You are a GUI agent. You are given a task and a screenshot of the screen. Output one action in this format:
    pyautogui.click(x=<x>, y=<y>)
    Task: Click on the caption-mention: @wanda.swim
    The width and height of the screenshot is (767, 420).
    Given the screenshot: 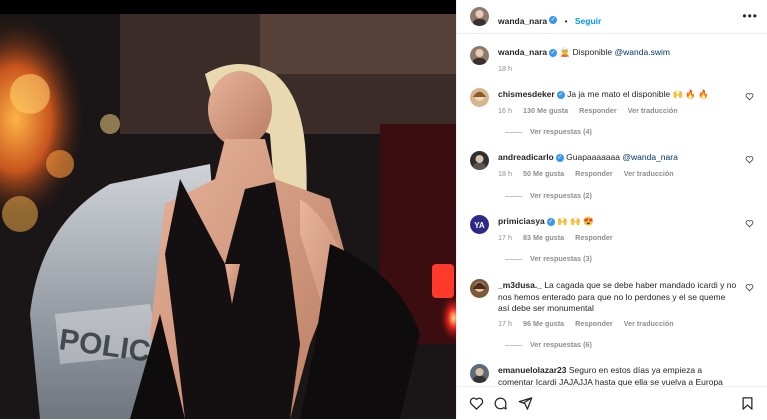 What is the action you would take?
    pyautogui.click(x=642, y=52)
    